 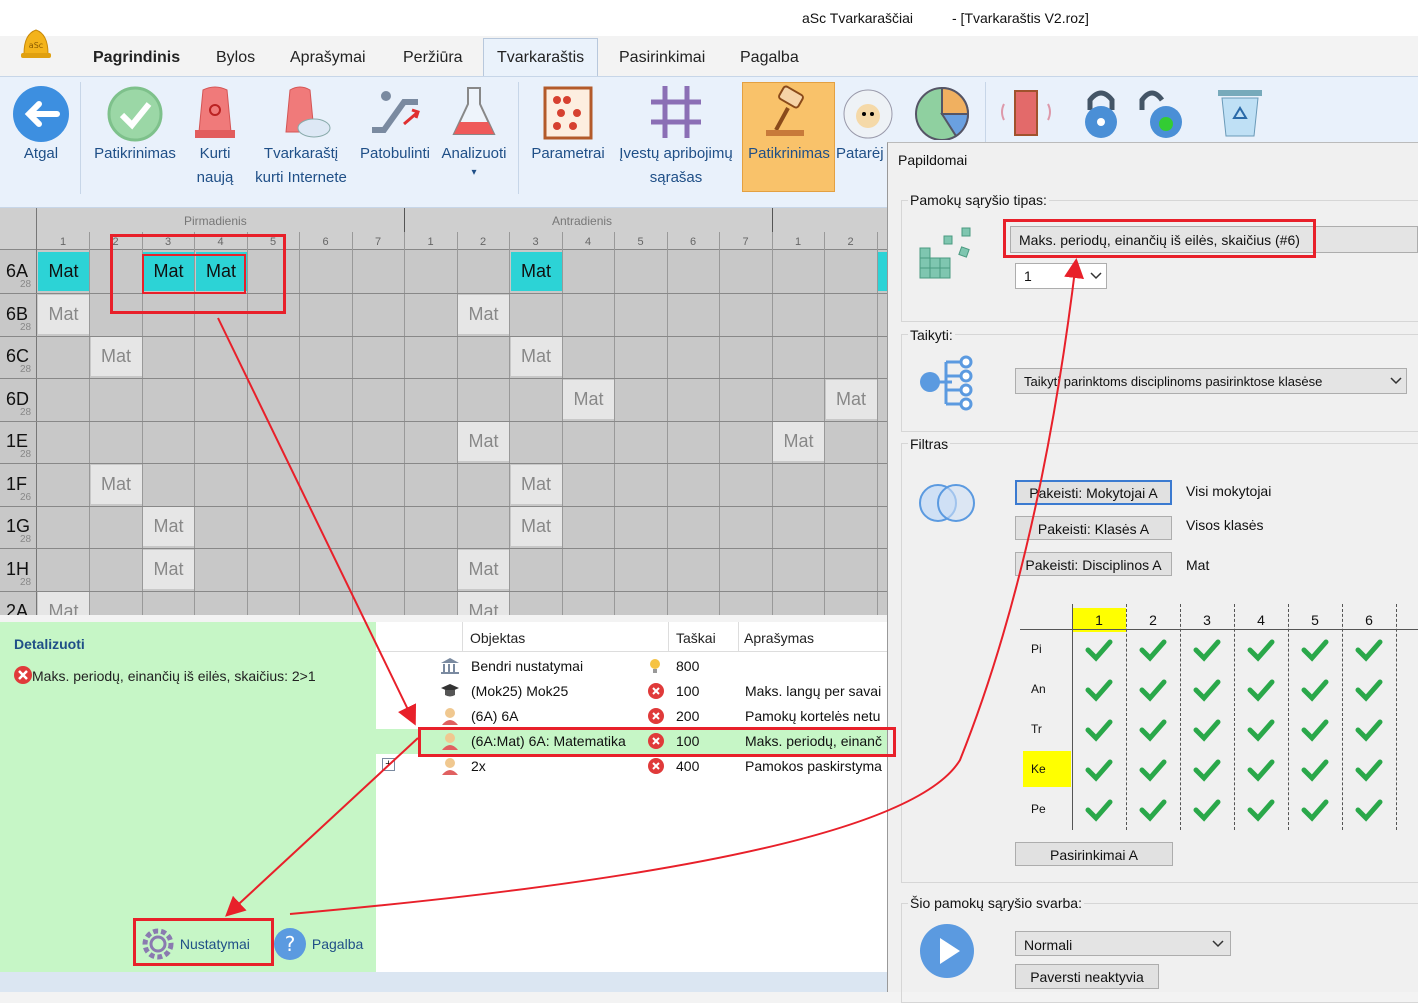 What do you see at coordinates (1093, 492) in the screenshot?
I see `change-teachers-button: Pakeisti: Mokytojai A` at bounding box center [1093, 492].